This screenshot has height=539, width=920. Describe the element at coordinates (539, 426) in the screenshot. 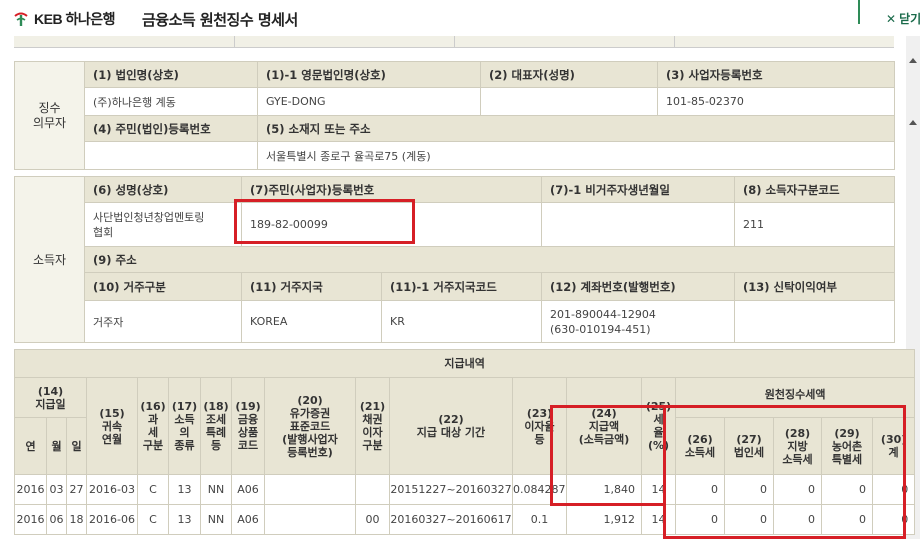

I see `rate-header: (23) 이자율 등` at that location.